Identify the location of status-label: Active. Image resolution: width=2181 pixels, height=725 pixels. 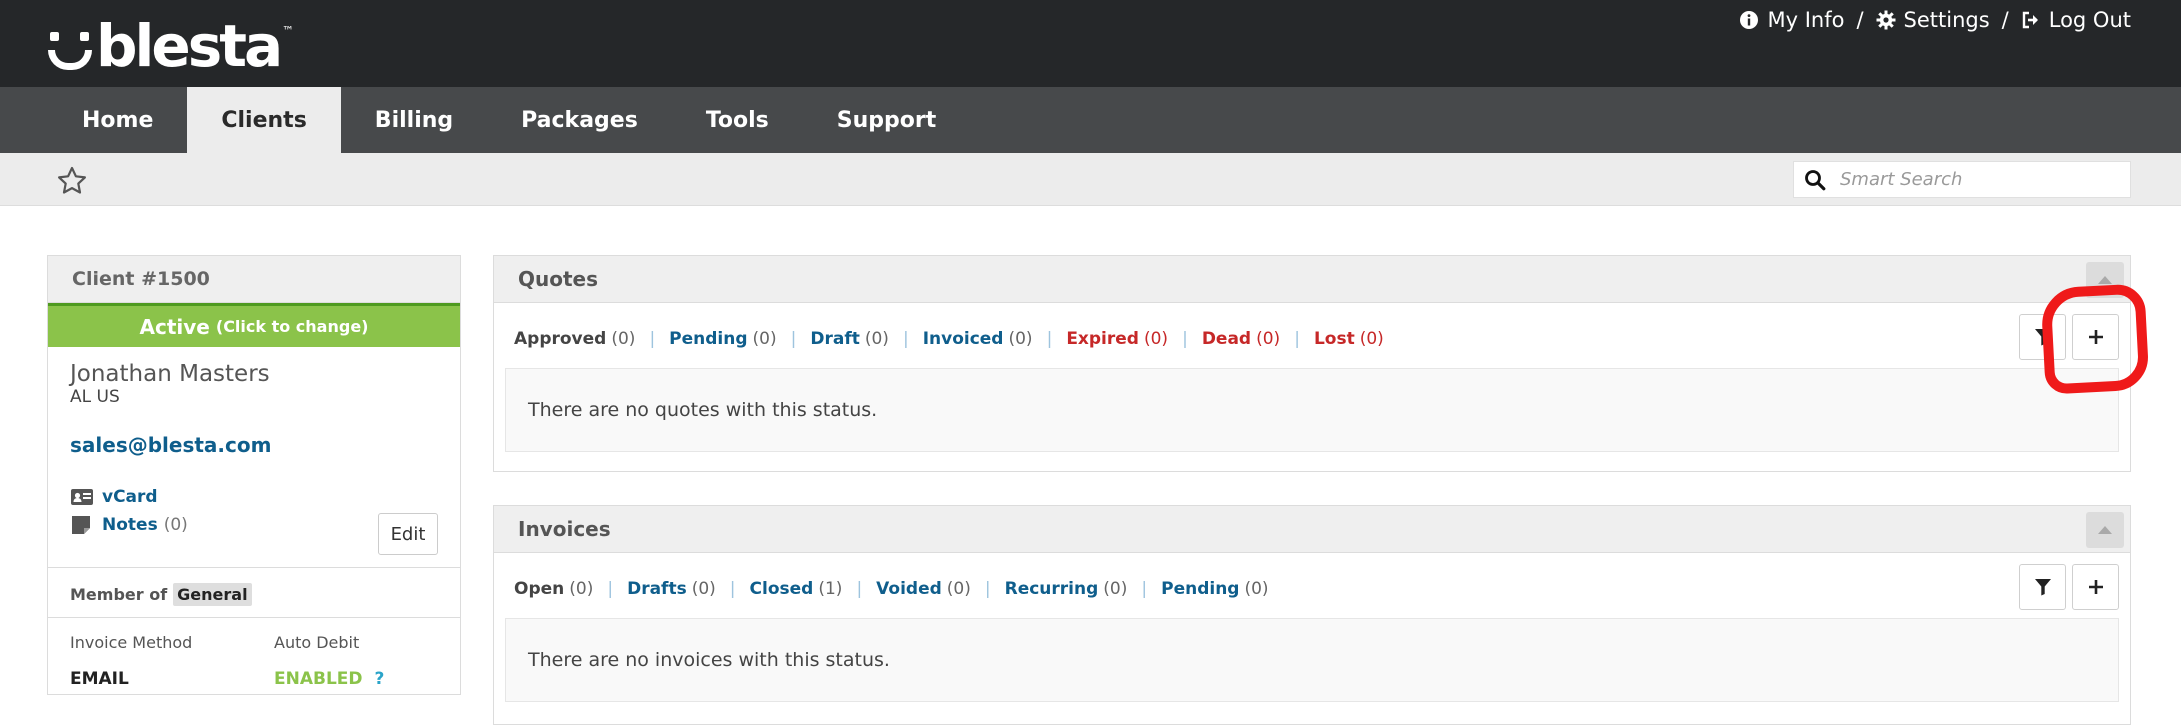
(174, 326).